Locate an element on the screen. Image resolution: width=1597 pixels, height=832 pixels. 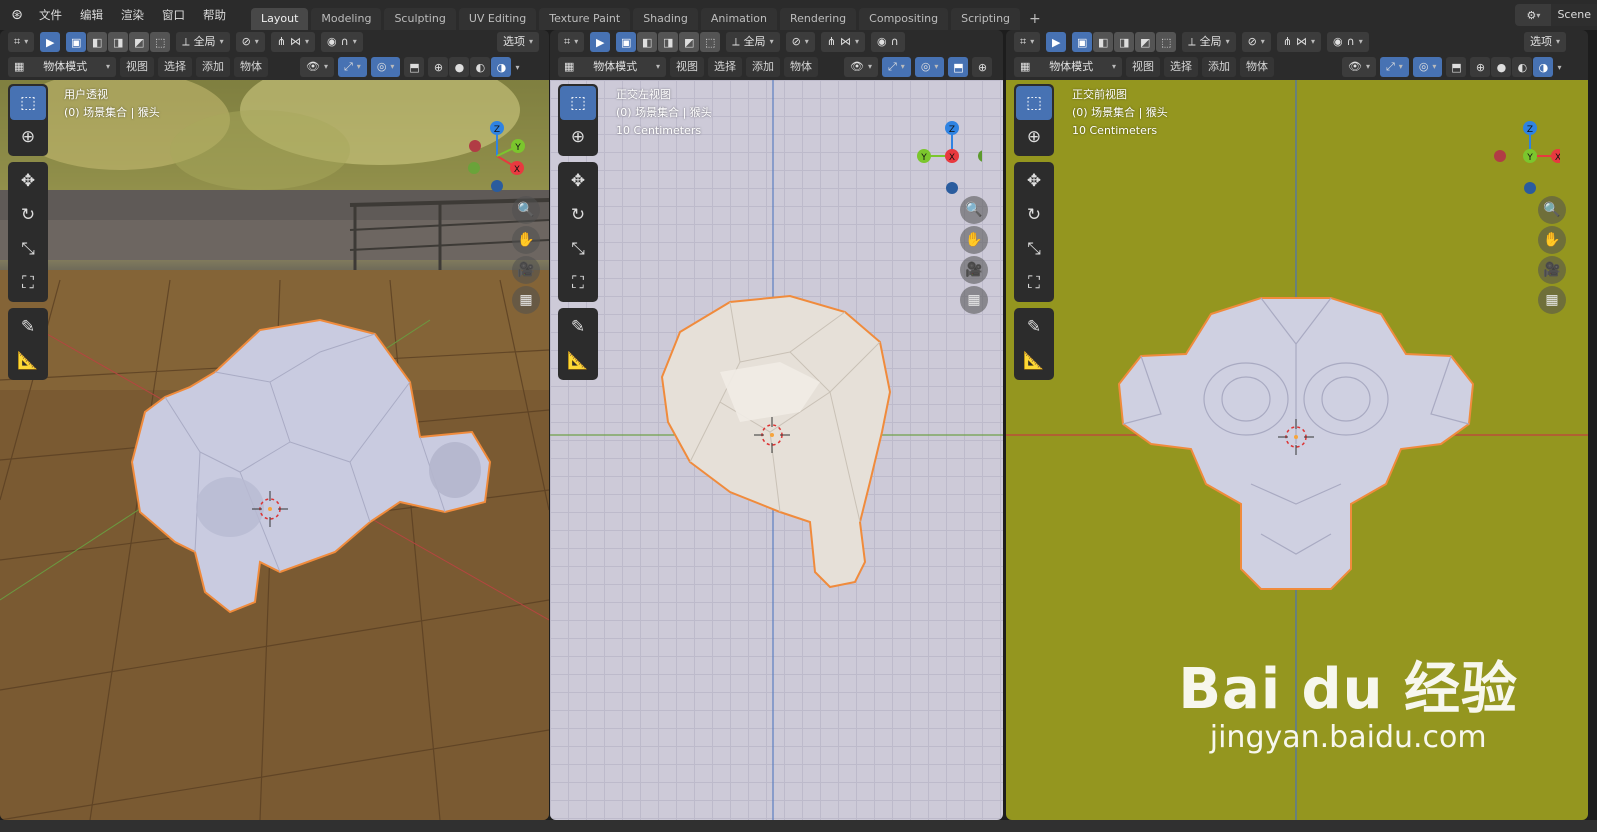
menu-edit: 编辑 is located at coordinates (91, 15).